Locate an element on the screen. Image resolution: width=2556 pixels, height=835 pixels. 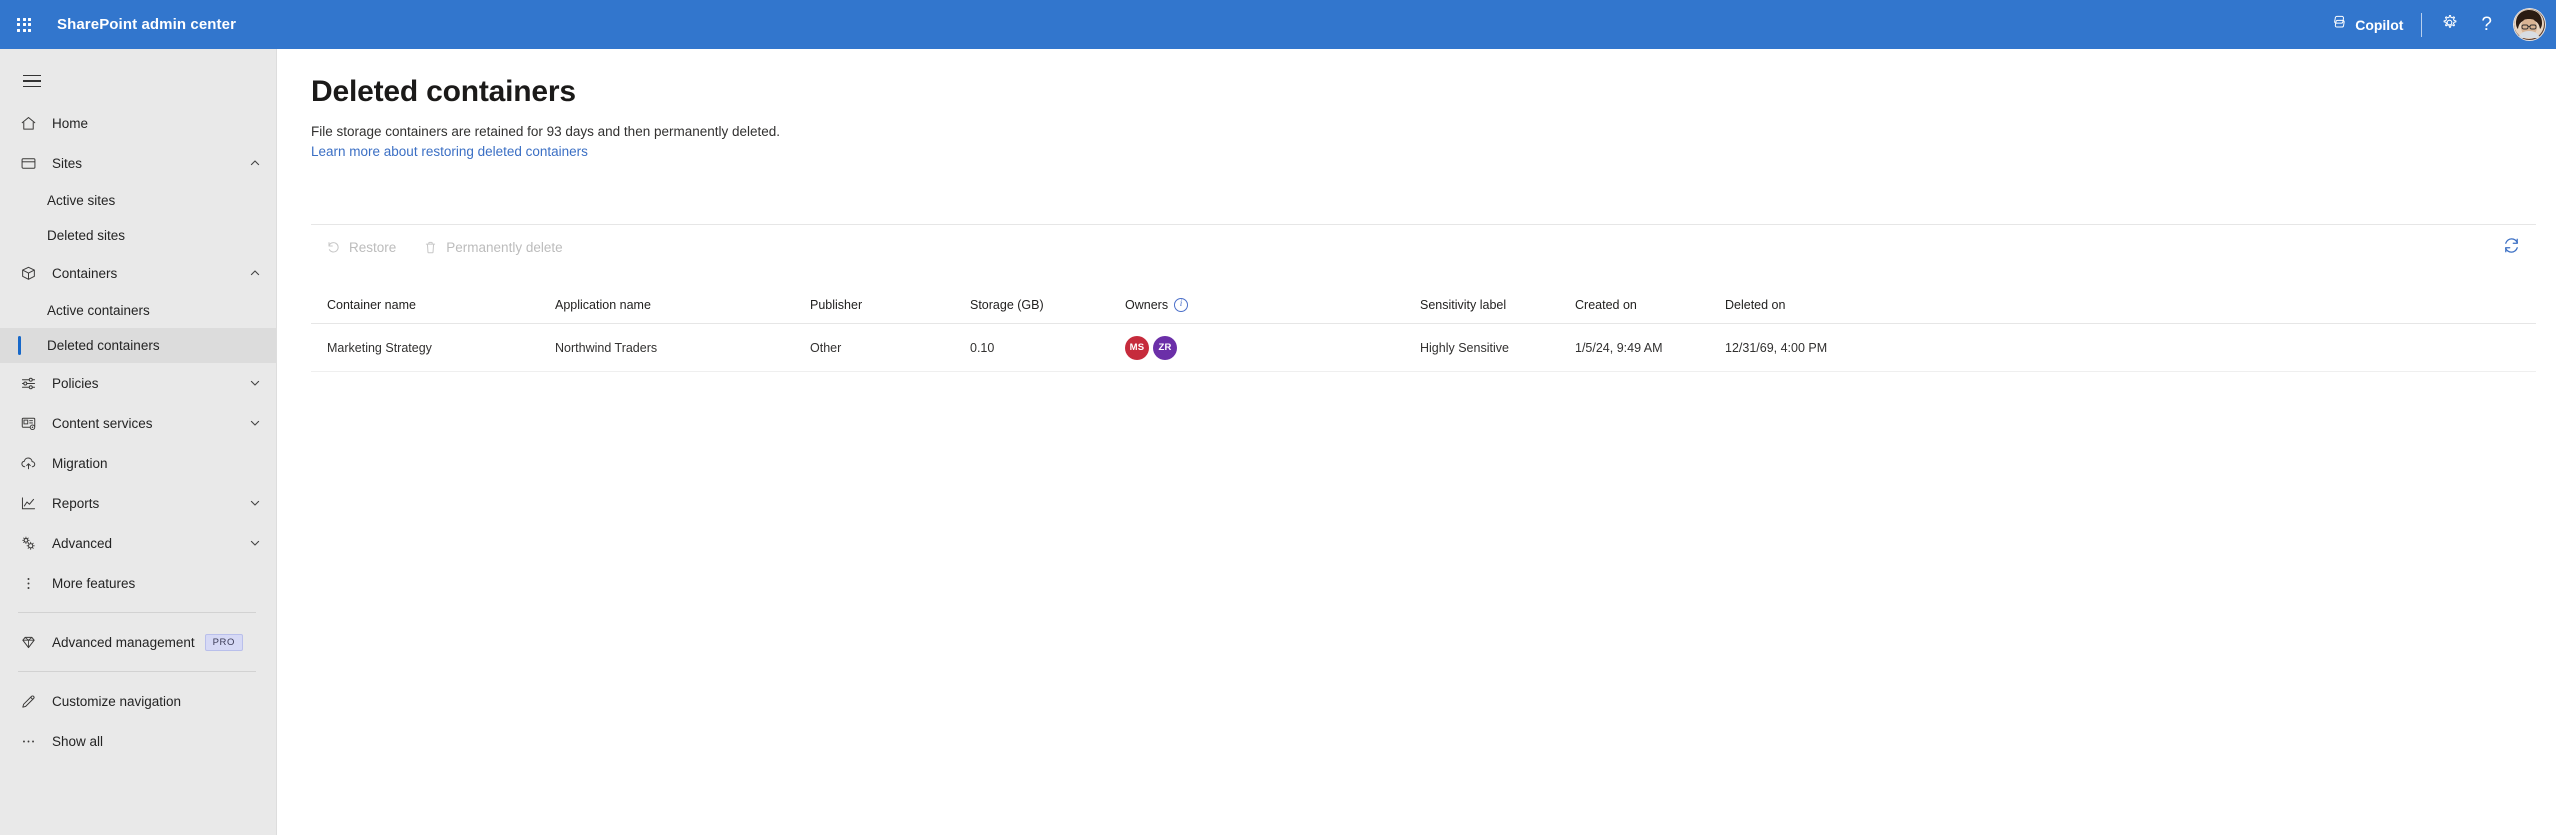
page-title: Deleted containers is located at coordinates (443, 91).